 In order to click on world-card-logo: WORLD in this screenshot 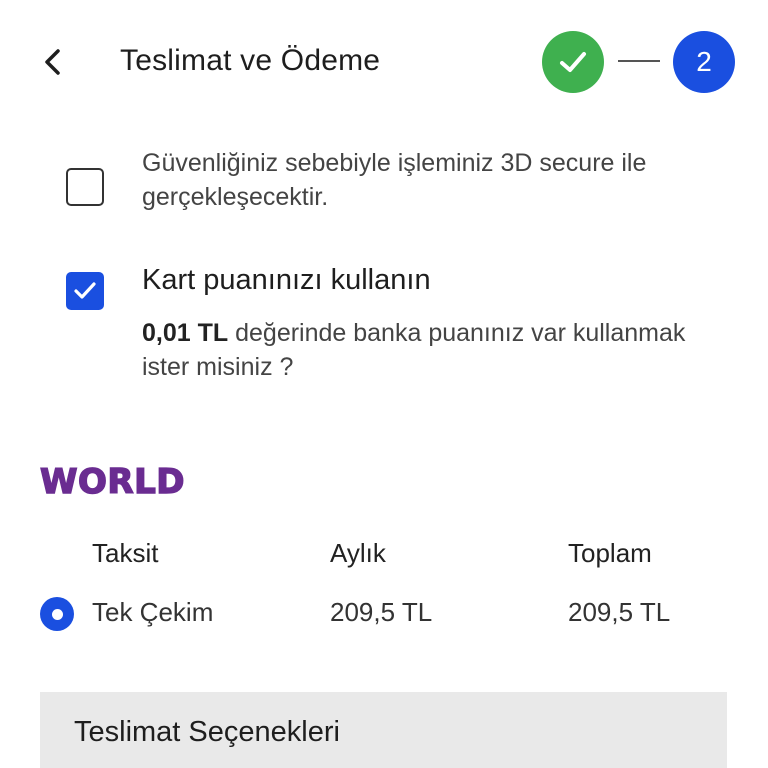, I will do `click(112, 482)`.